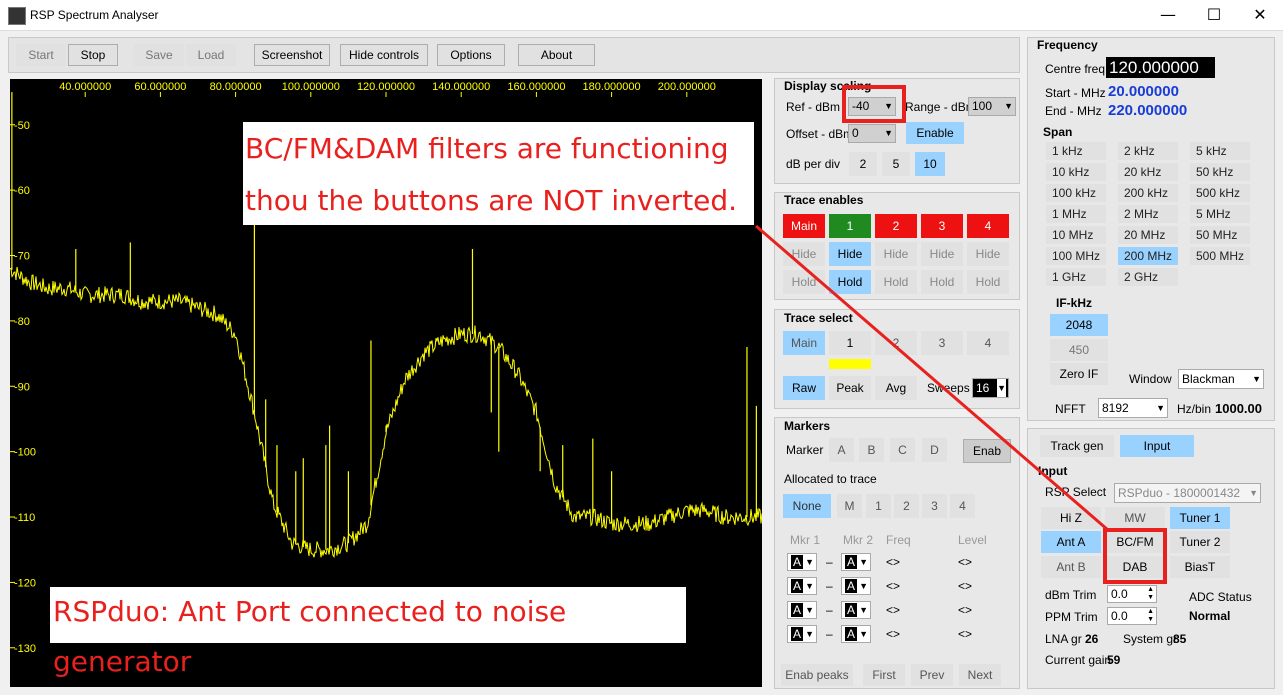  I want to click on callout-arrow-line, so click(932, 378).